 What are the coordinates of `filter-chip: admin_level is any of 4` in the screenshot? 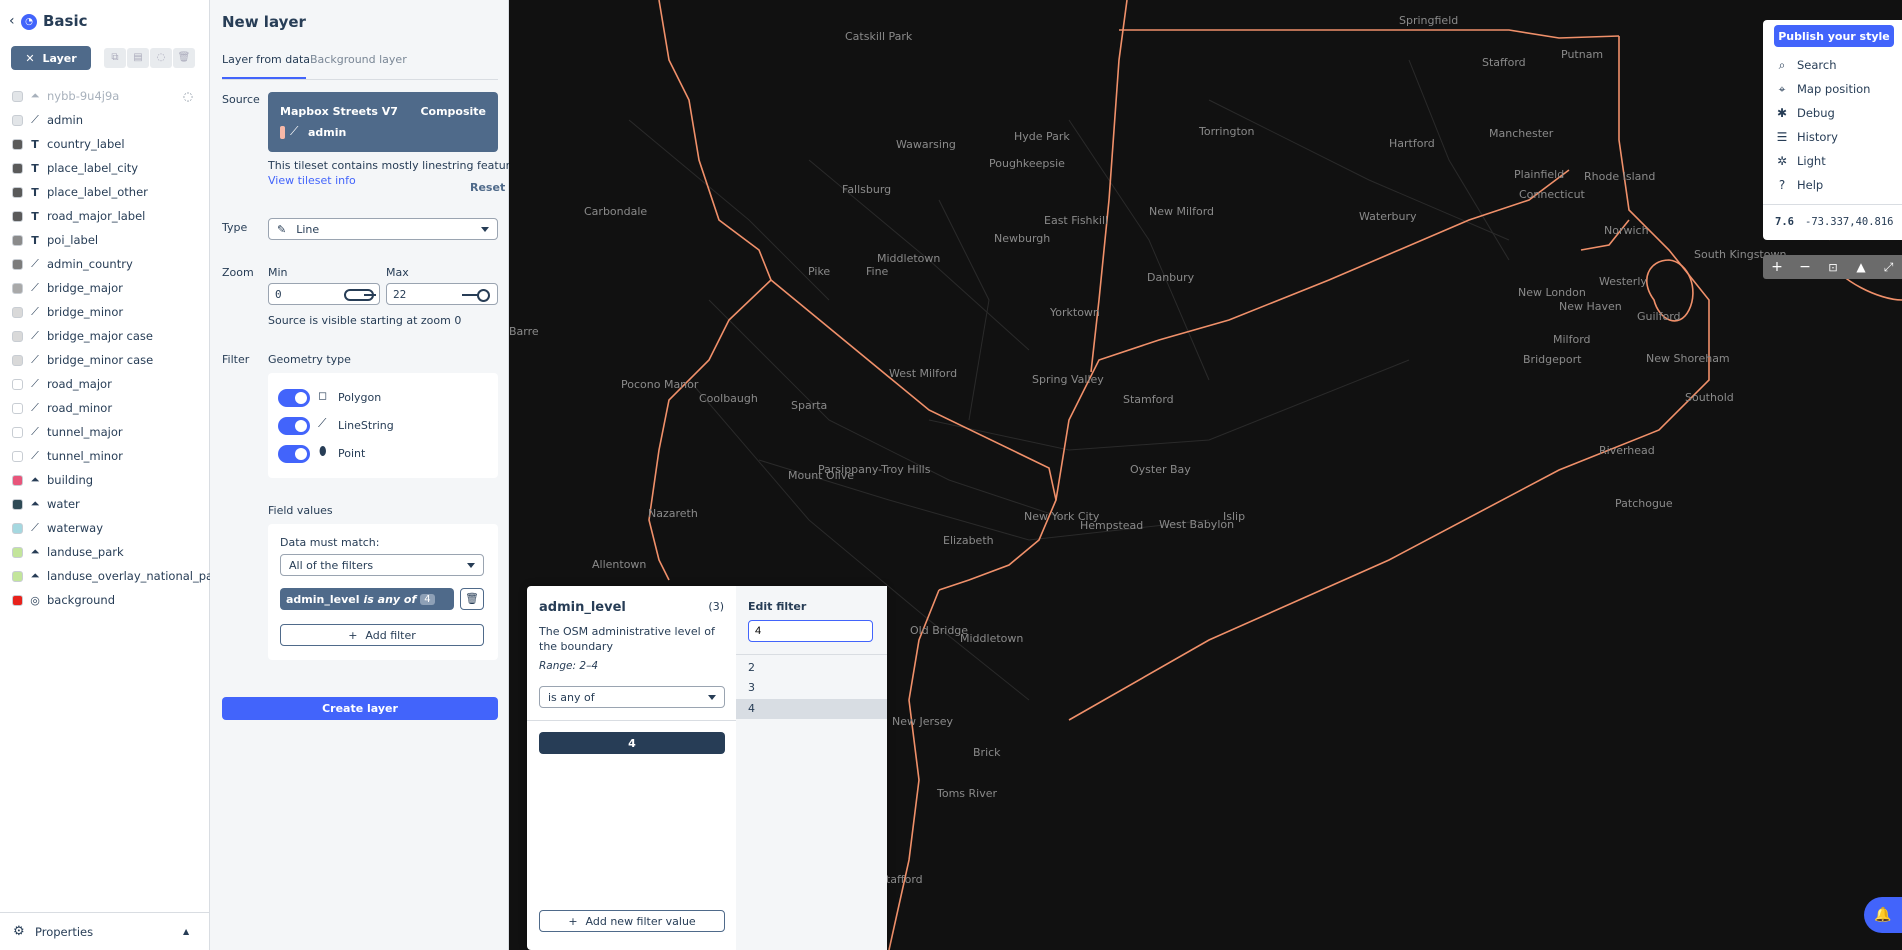 It's located at (367, 599).